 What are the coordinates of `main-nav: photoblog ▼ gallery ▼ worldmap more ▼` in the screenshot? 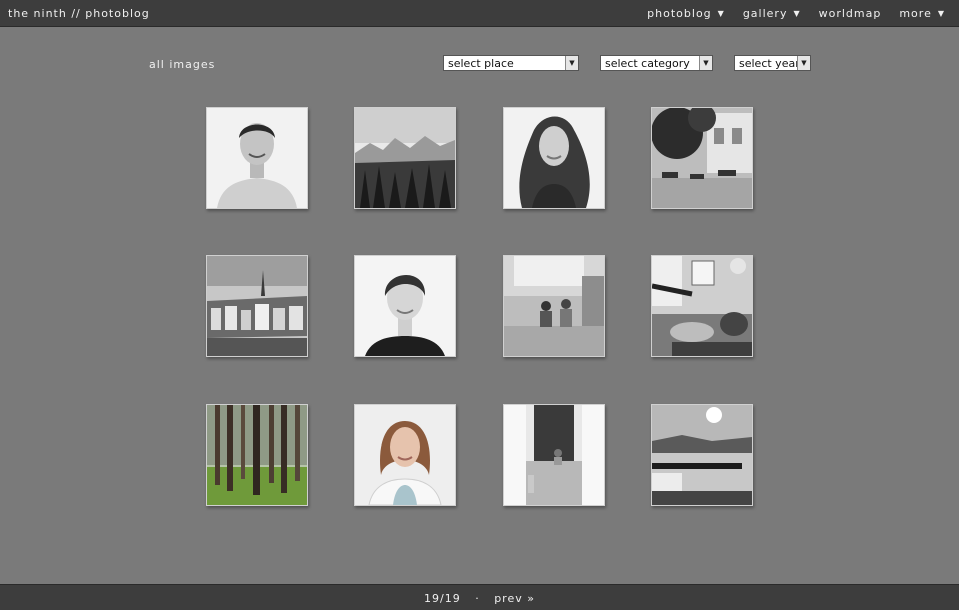 It's located at (787, 13).